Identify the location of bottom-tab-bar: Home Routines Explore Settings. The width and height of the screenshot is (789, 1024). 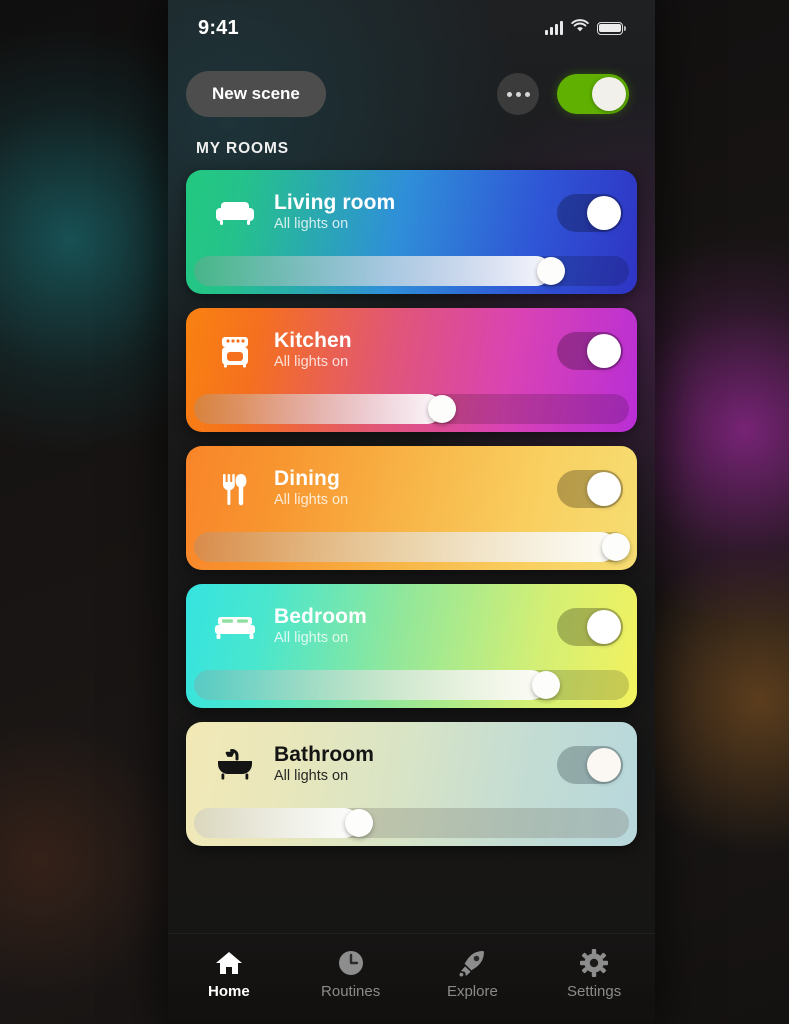
(411, 978).